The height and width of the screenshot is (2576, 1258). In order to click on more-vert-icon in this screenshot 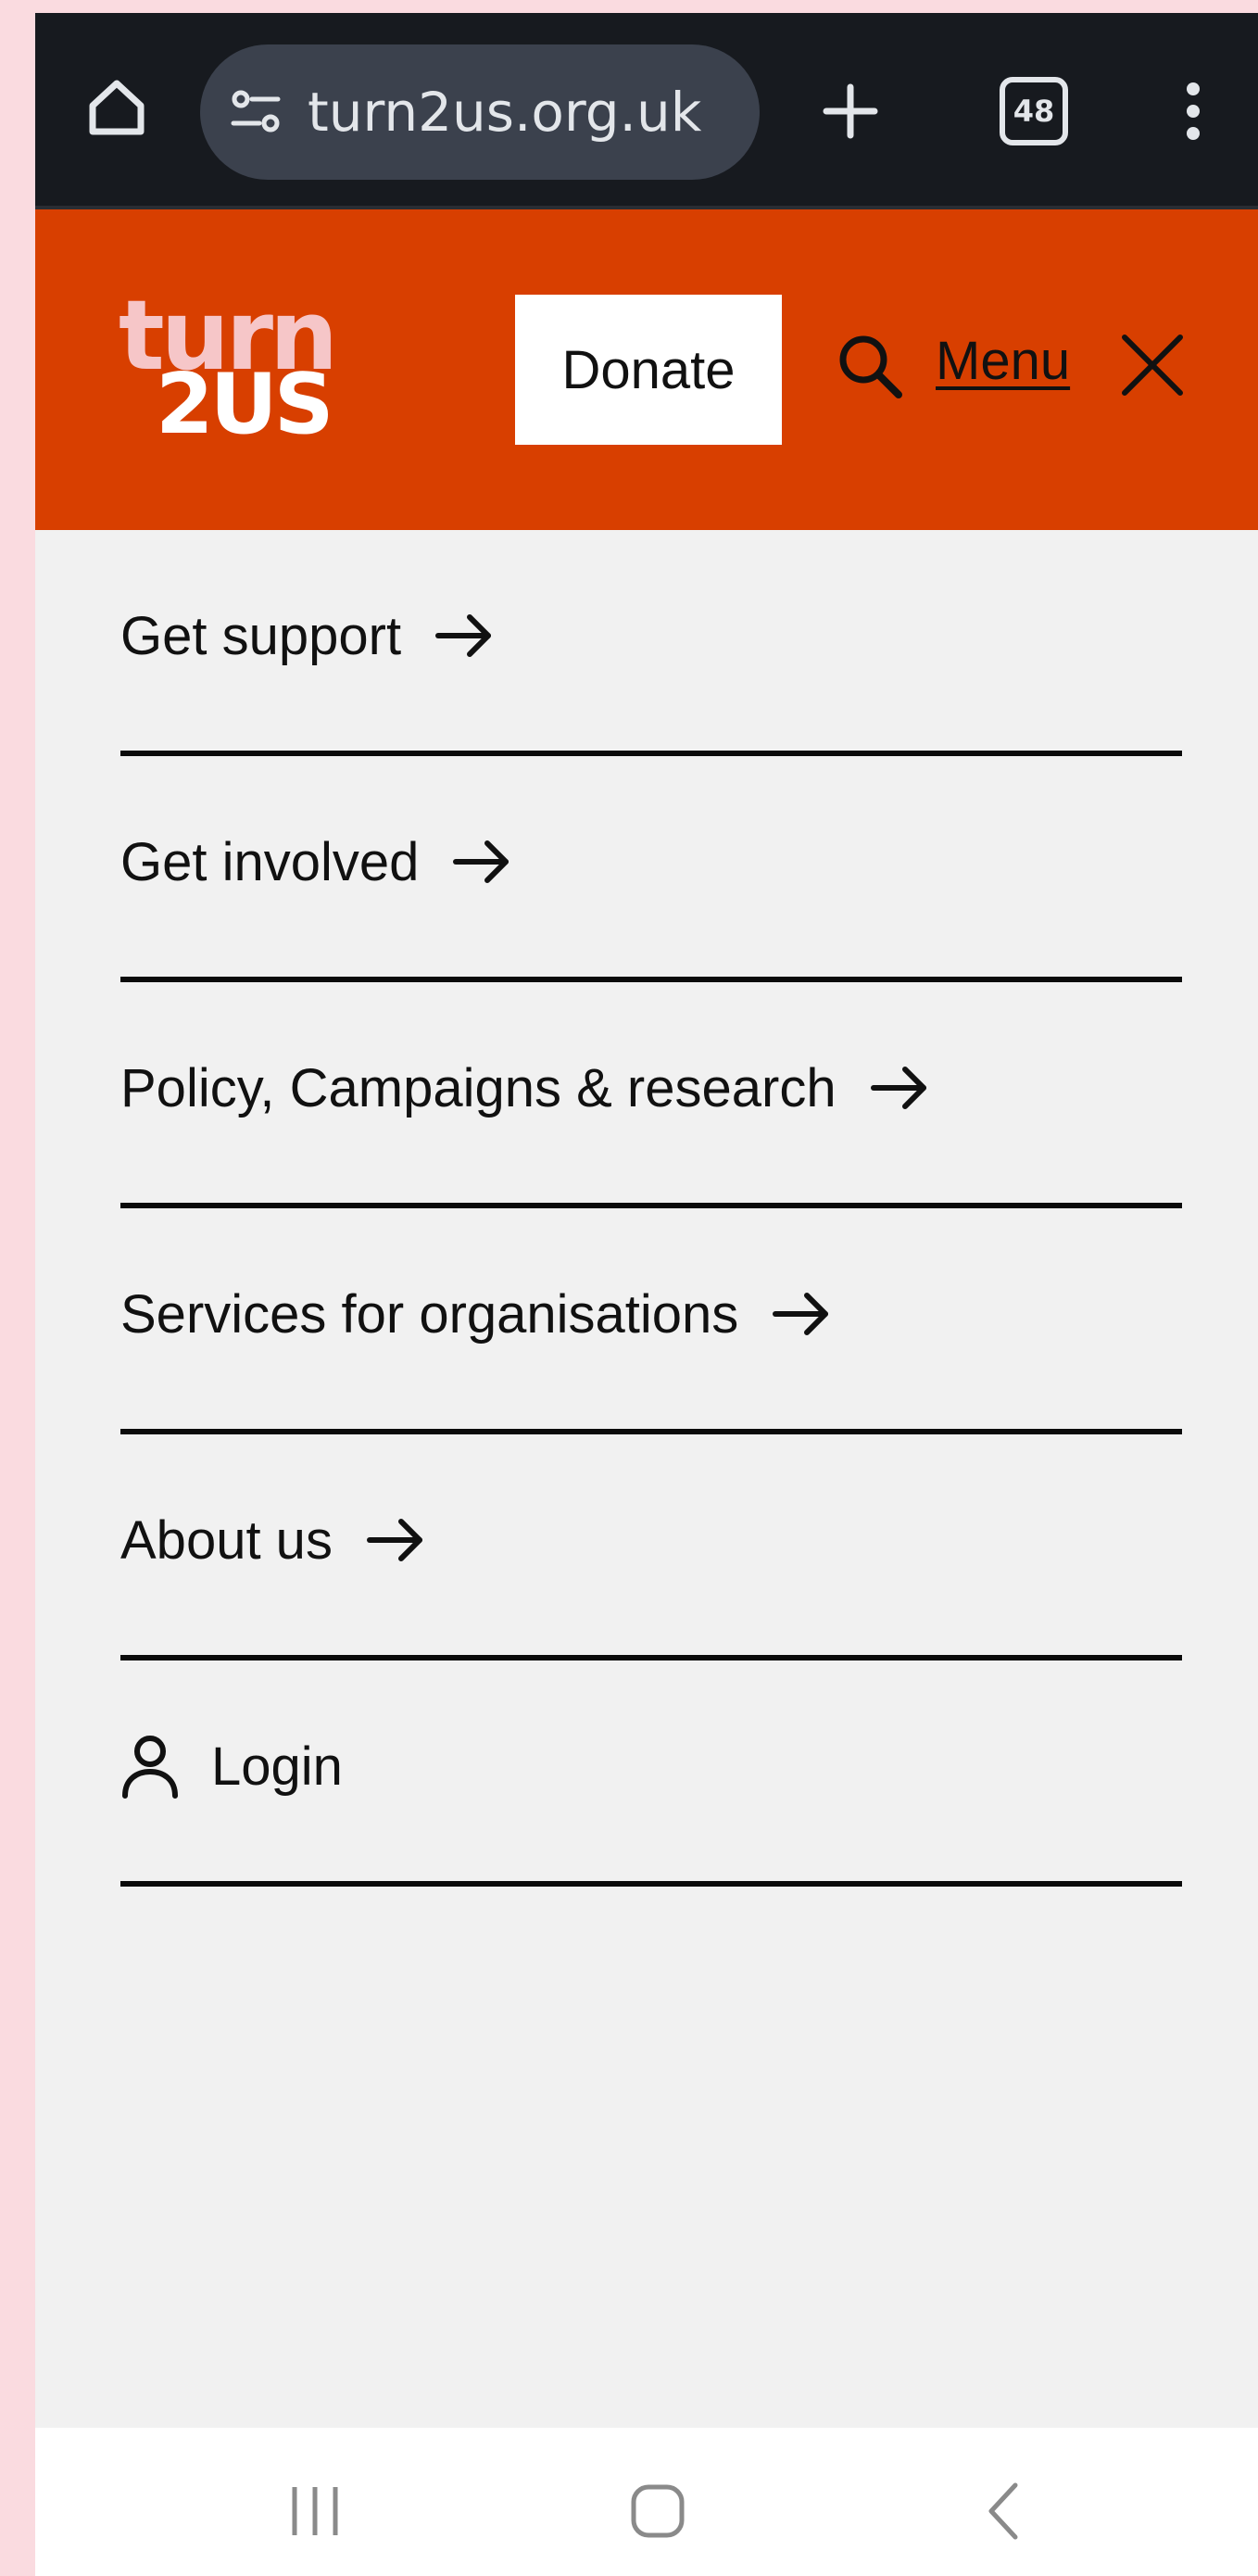, I will do `click(1193, 111)`.